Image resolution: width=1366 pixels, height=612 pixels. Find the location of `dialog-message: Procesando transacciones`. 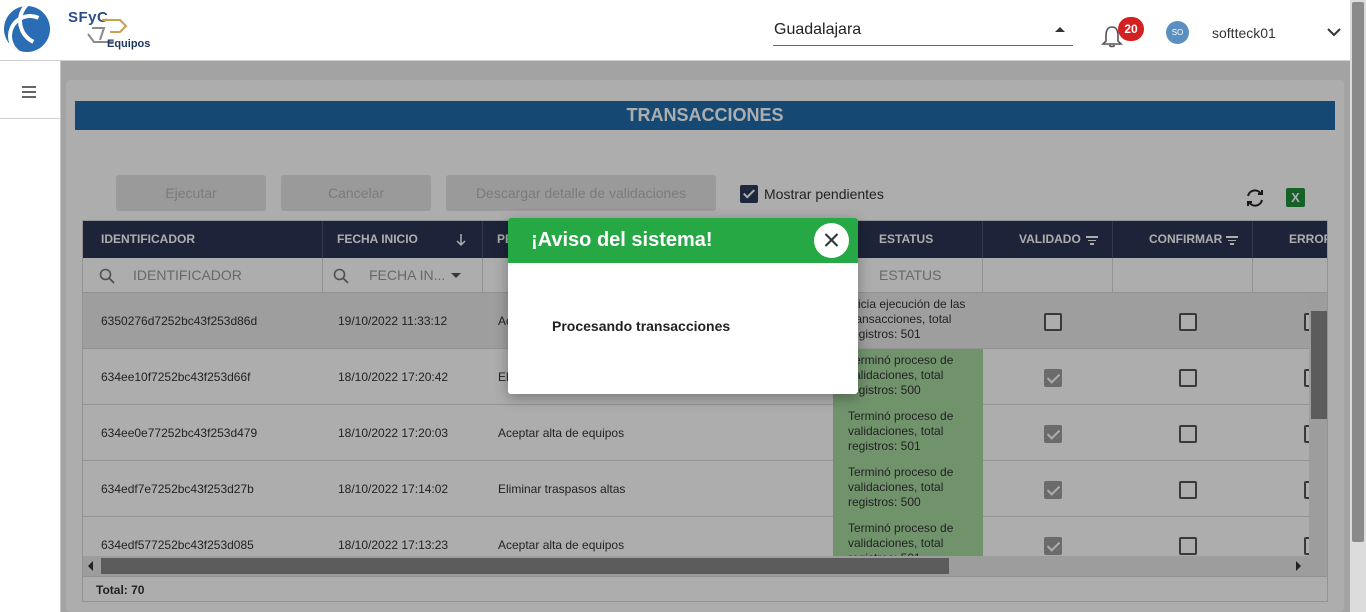

dialog-message: Procesando transacciones is located at coordinates (641, 326).